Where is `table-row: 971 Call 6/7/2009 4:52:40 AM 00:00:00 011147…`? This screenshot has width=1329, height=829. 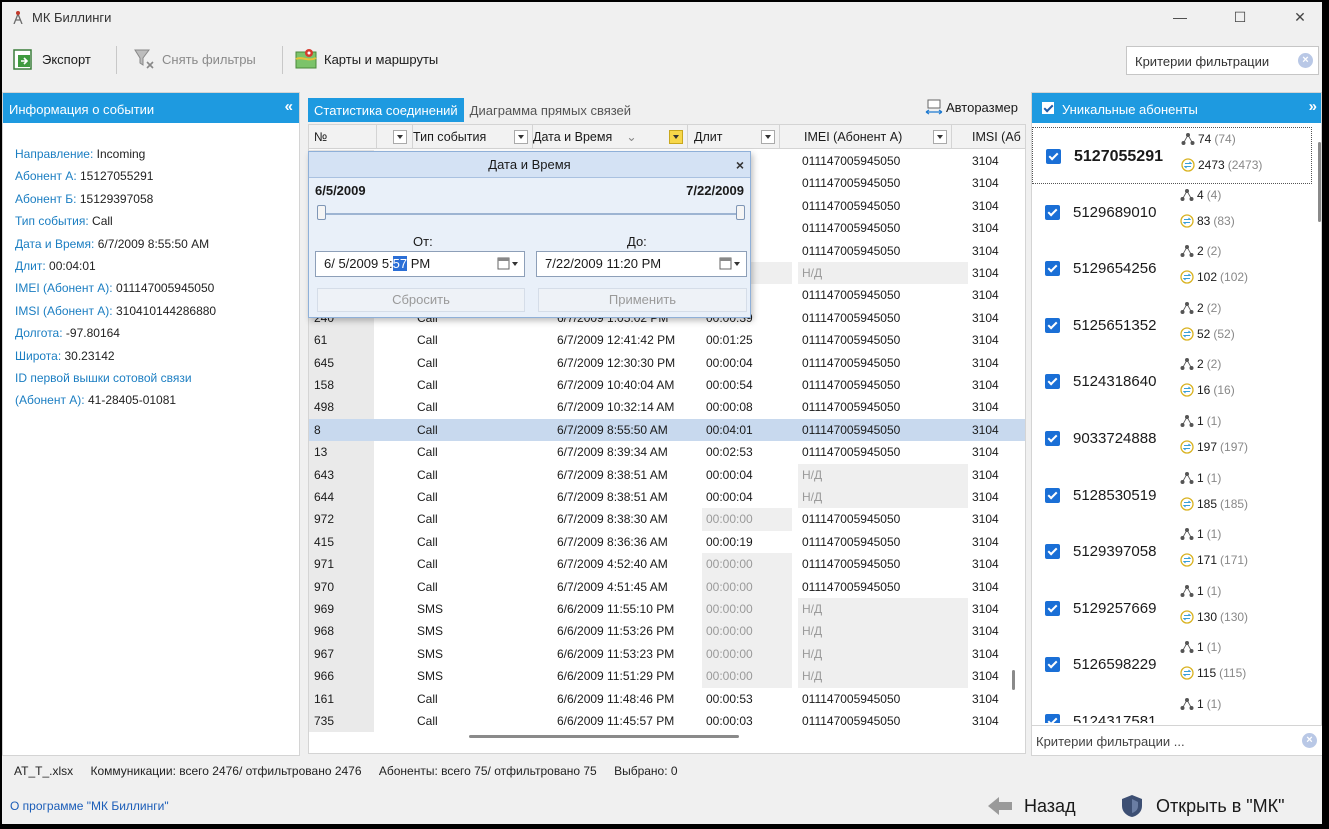
table-row: 971 Call 6/7/2009 4:52:40 AM 00:00:00 011147… is located at coordinates (667, 564).